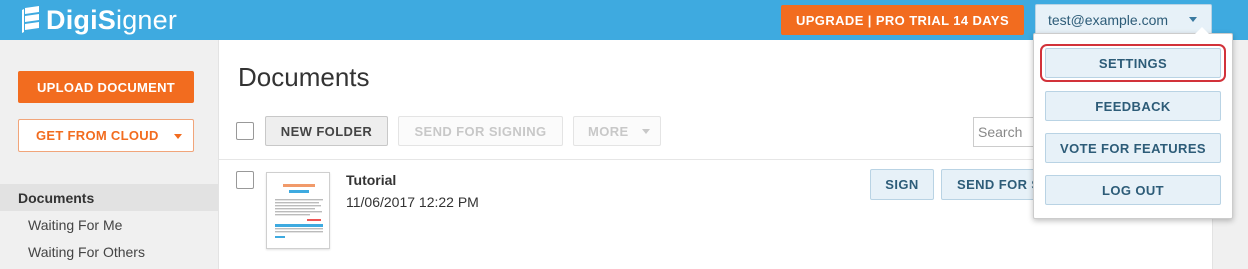 Image resolution: width=1248 pixels, height=269 pixels. What do you see at coordinates (109, 251) in the screenshot?
I see `sidebar-item-waiting-for-others: Waiting For Others` at bounding box center [109, 251].